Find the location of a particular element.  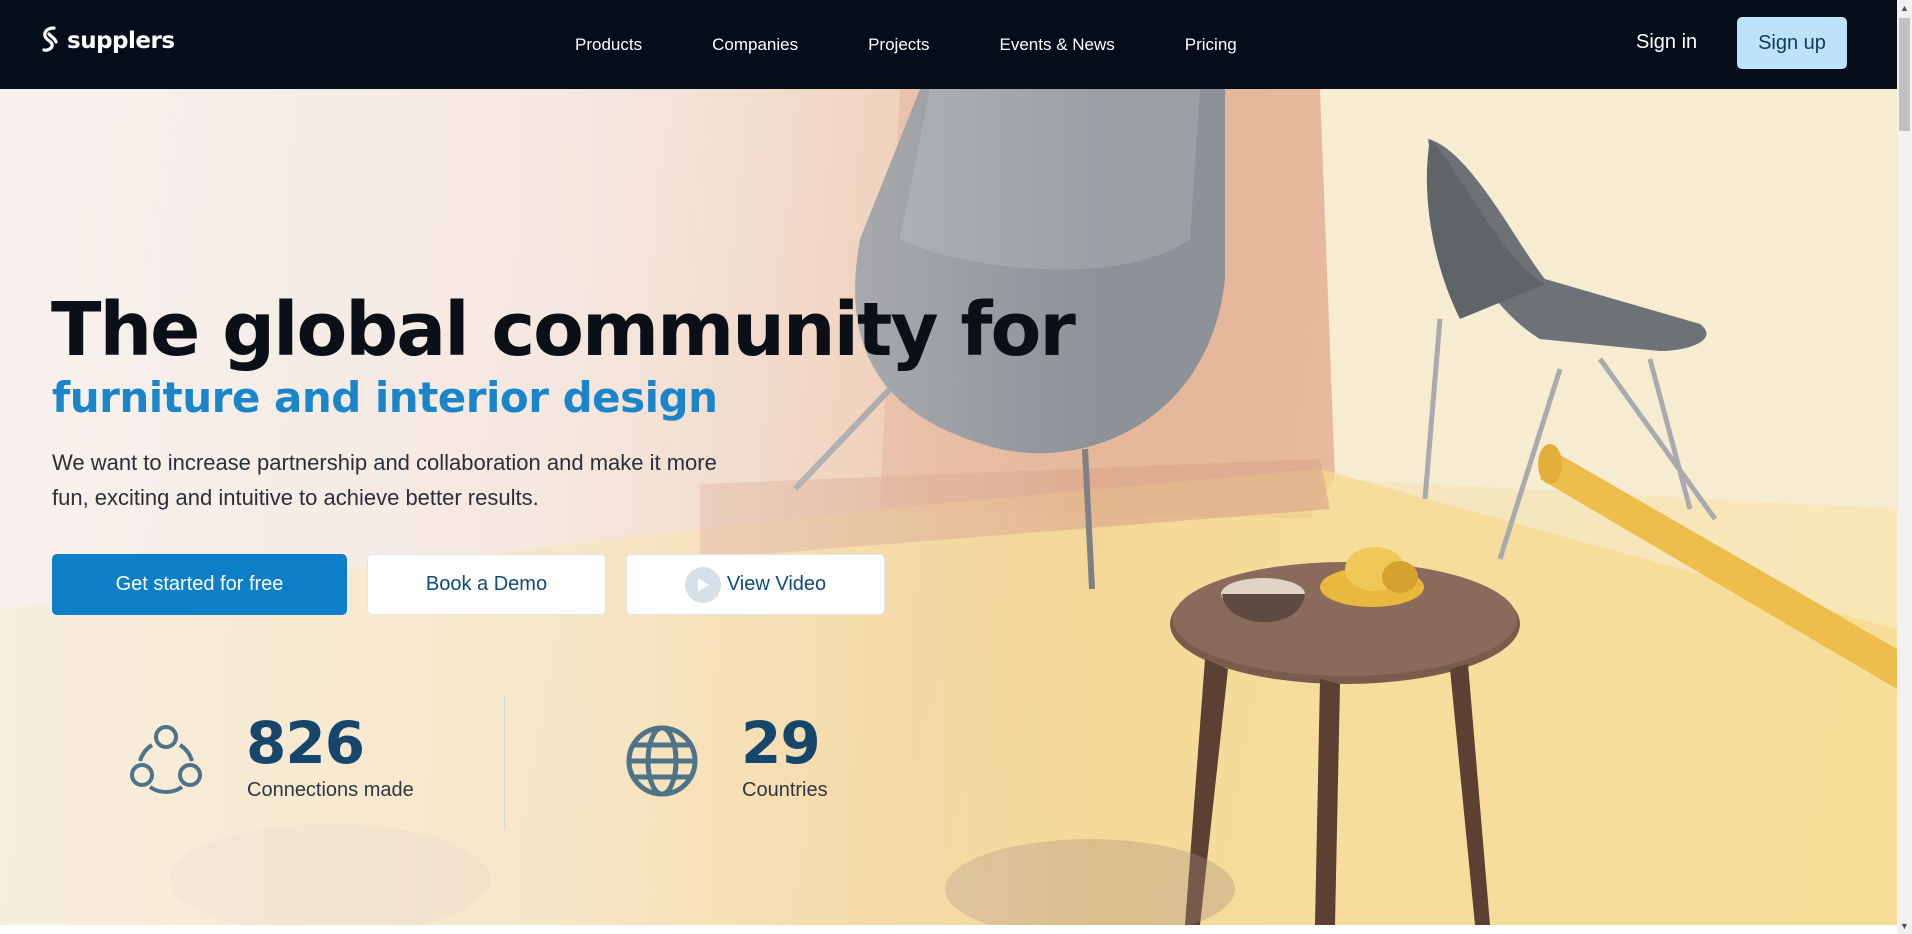

nav-item-projects: Projects is located at coordinates (898, 45).